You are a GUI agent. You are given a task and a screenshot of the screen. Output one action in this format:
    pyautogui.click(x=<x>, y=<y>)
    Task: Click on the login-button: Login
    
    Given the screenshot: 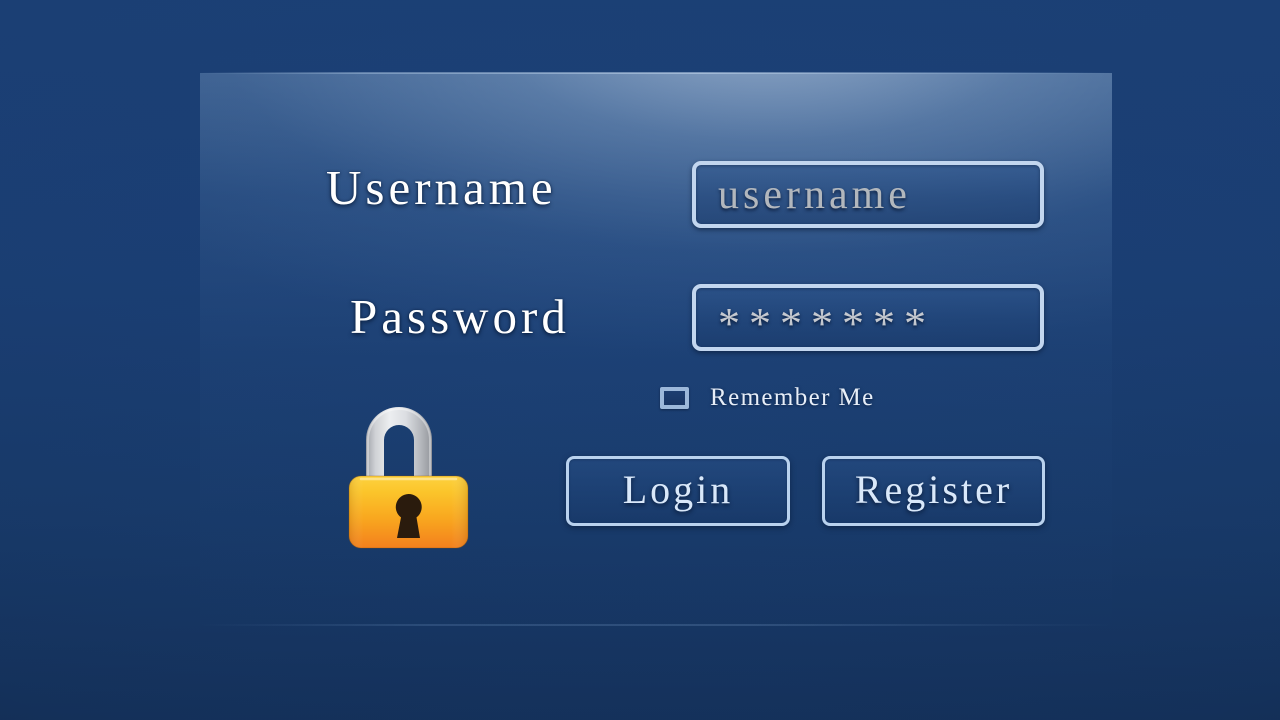 What is the action you would take?
    pyautogui.click(x=678, y=491)
    